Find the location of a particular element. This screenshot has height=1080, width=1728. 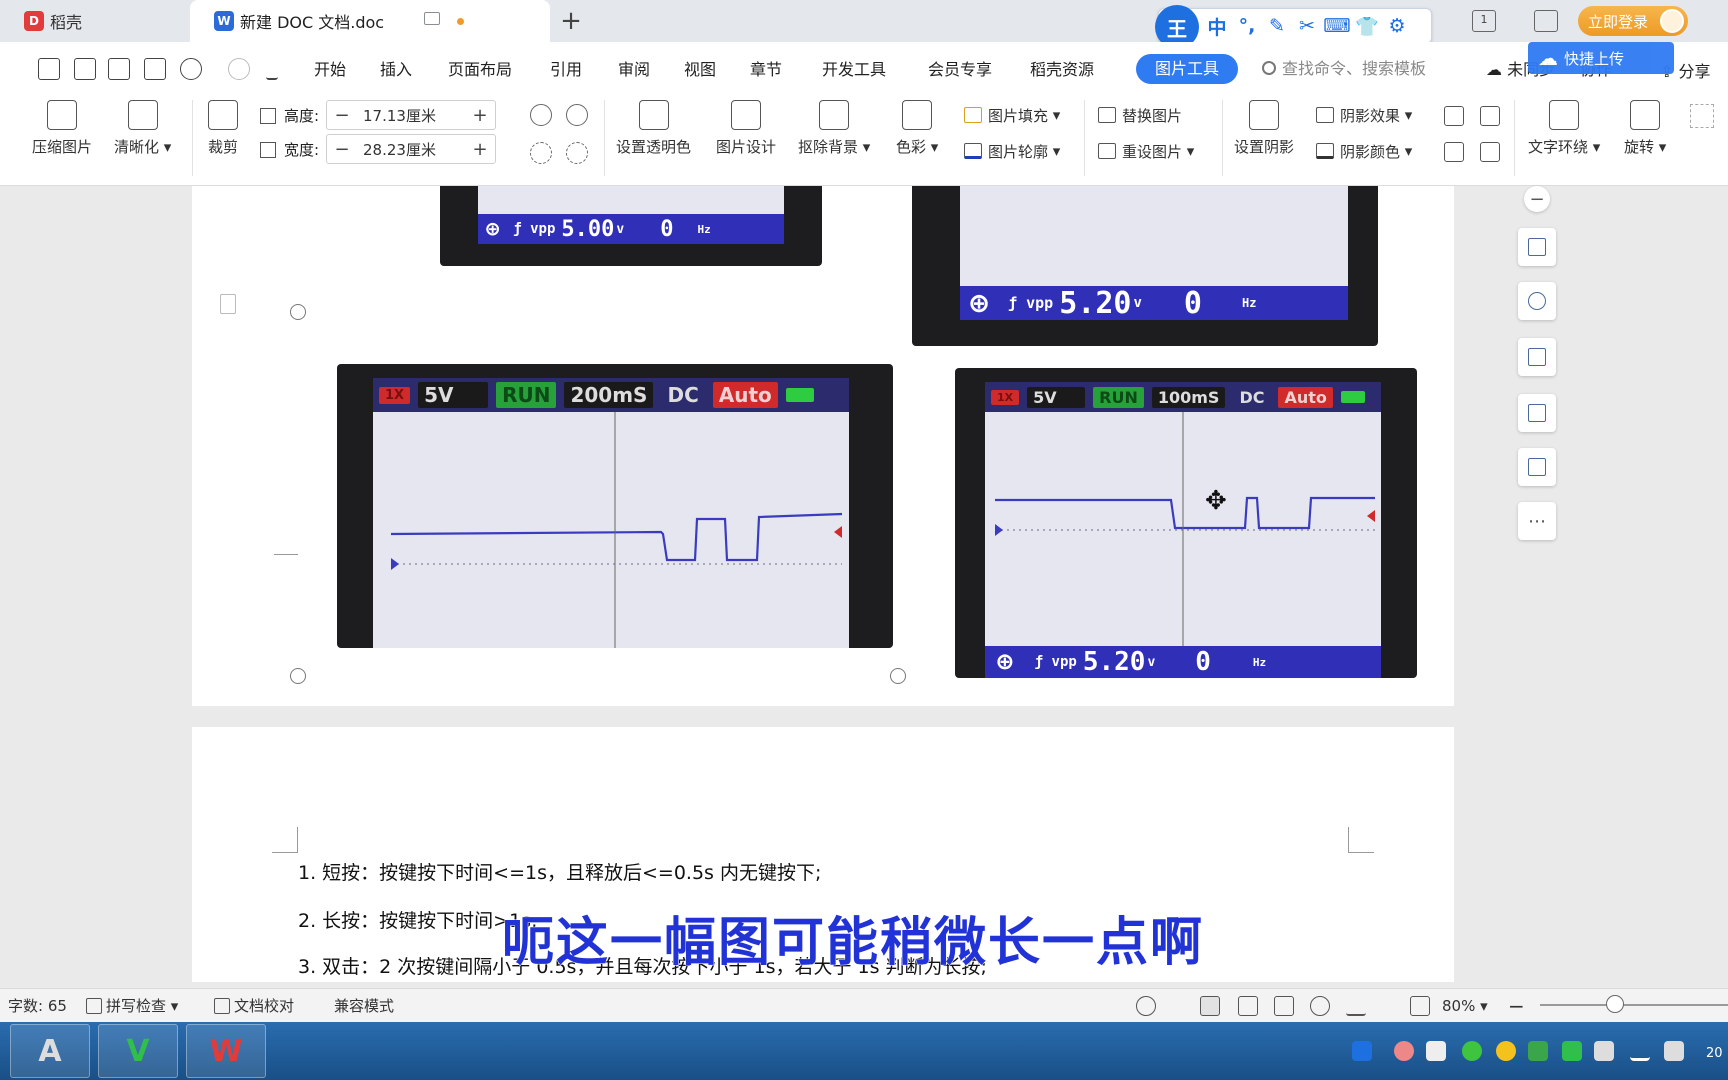

paragraph-layout-icon is located at coordinates (228, 304).